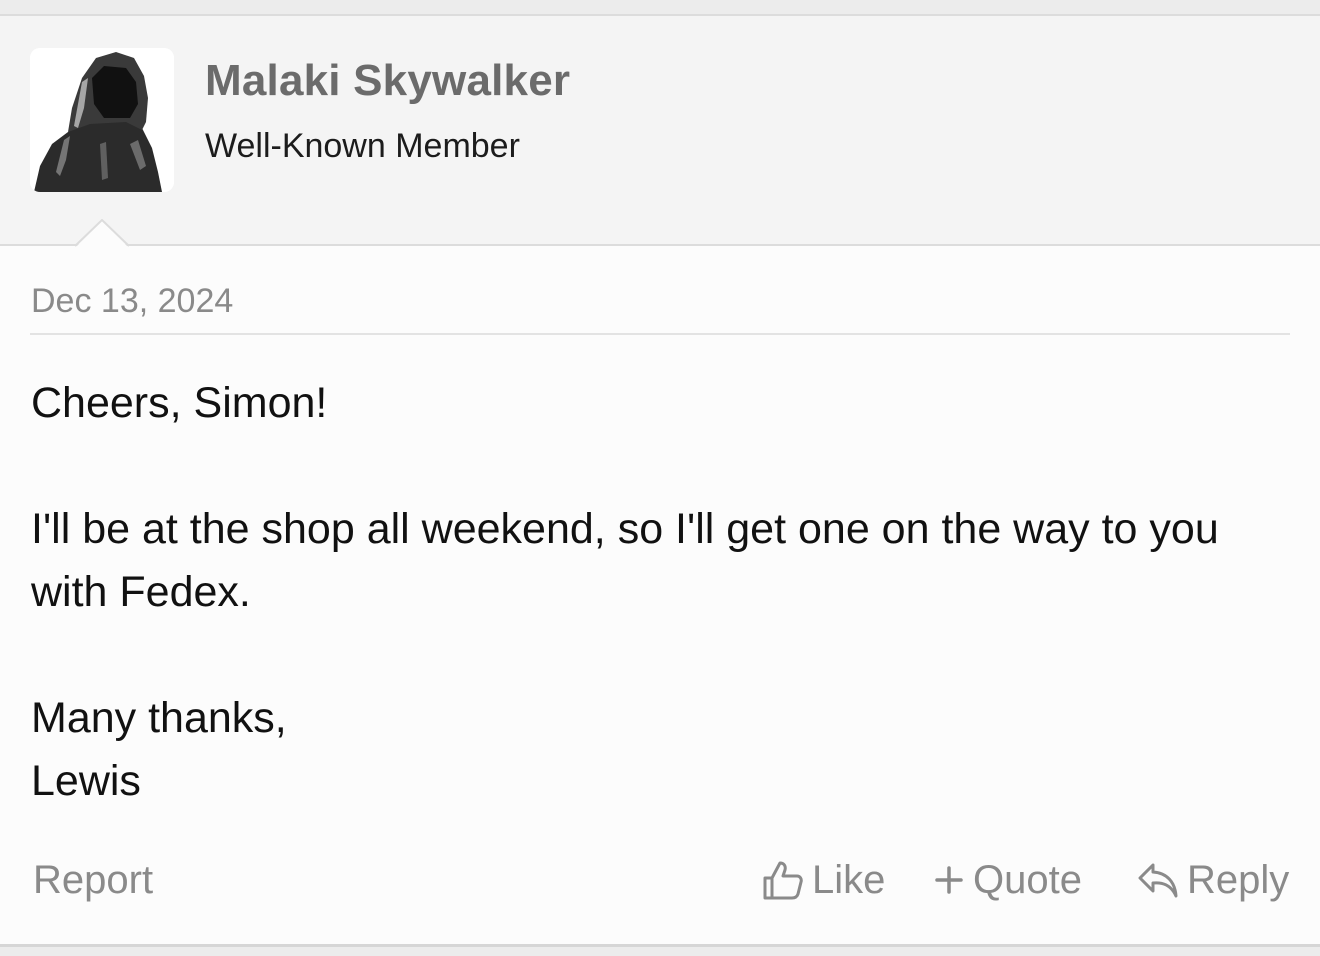  Describe the element at coordinates (849, 879) in the screenshot. I see `like-label: Like` at that location.